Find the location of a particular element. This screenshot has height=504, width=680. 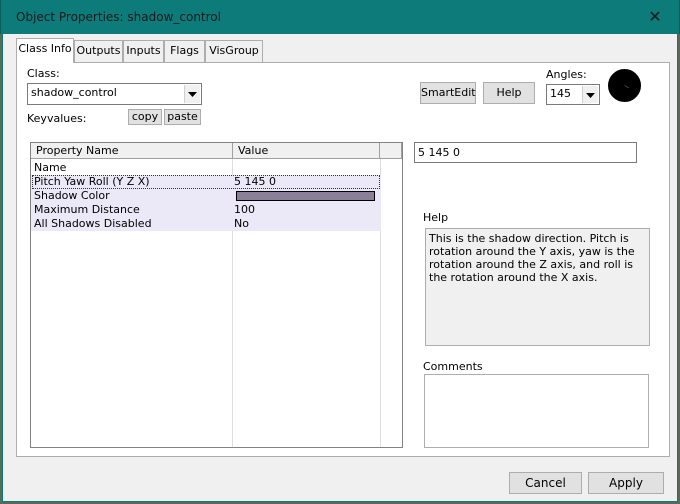

tab-visgroup: VisGroup is located at coordinates (234, 51).